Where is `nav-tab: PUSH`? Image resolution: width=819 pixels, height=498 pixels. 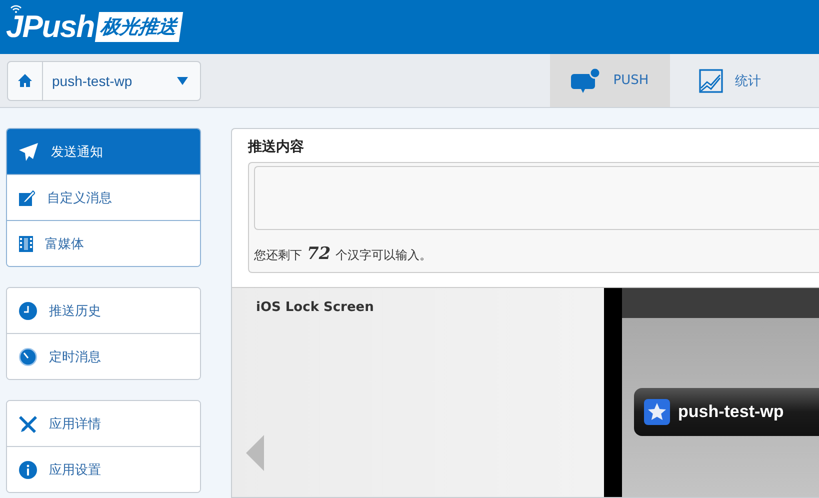 nav-tab: PUSH is located at coordinates (610, 80).